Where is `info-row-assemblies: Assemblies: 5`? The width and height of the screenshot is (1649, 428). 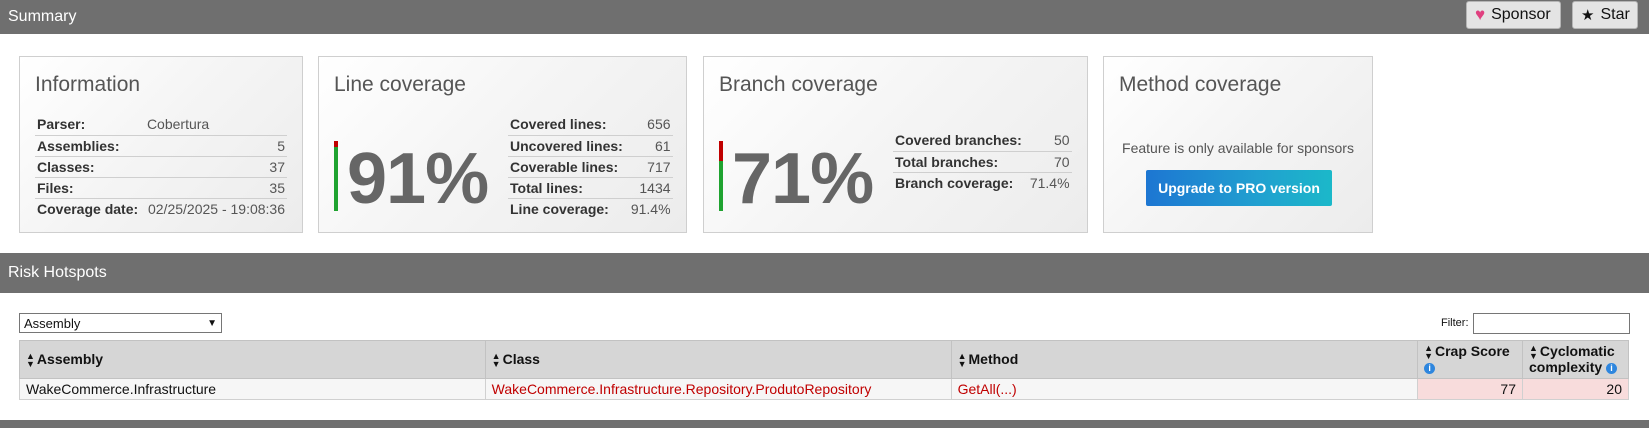 info-row-assemblies: Assemblies: 5 is located at coordinates (161, 145).